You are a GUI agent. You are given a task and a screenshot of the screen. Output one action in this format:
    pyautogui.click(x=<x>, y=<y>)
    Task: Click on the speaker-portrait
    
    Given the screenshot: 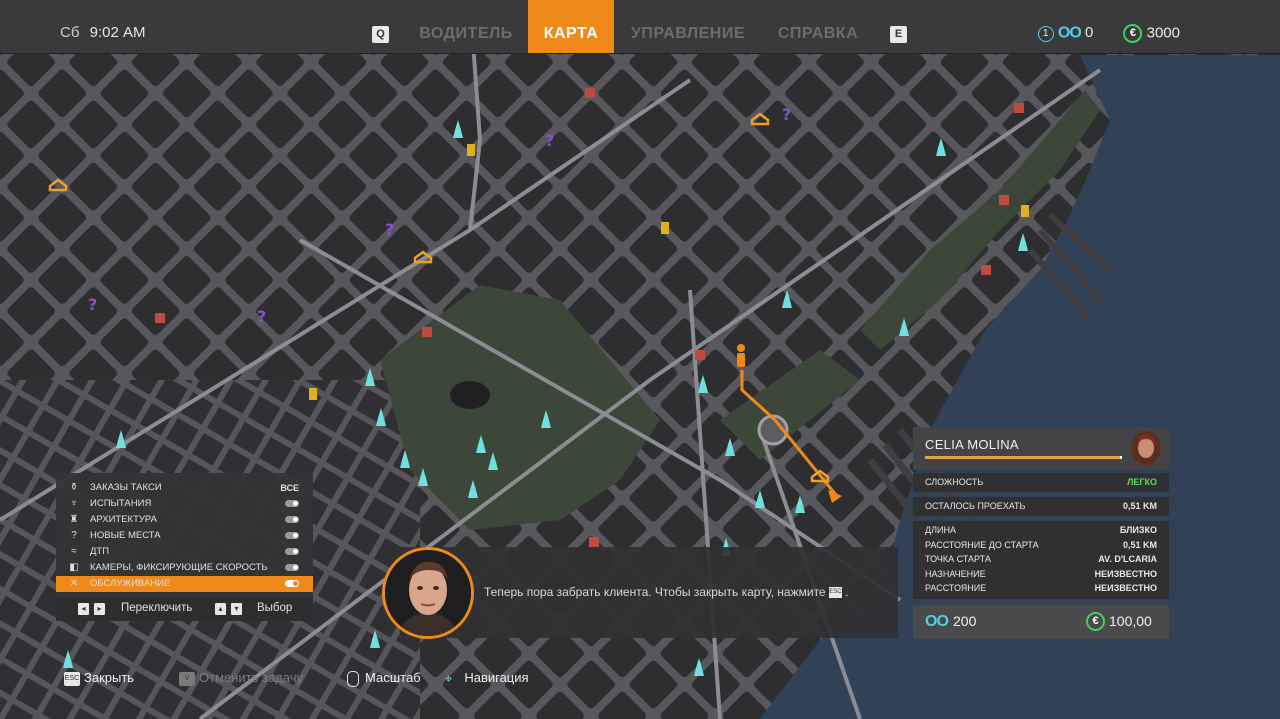 What is the action you would take?
    pyautogui.click(x=428, y=593)
    